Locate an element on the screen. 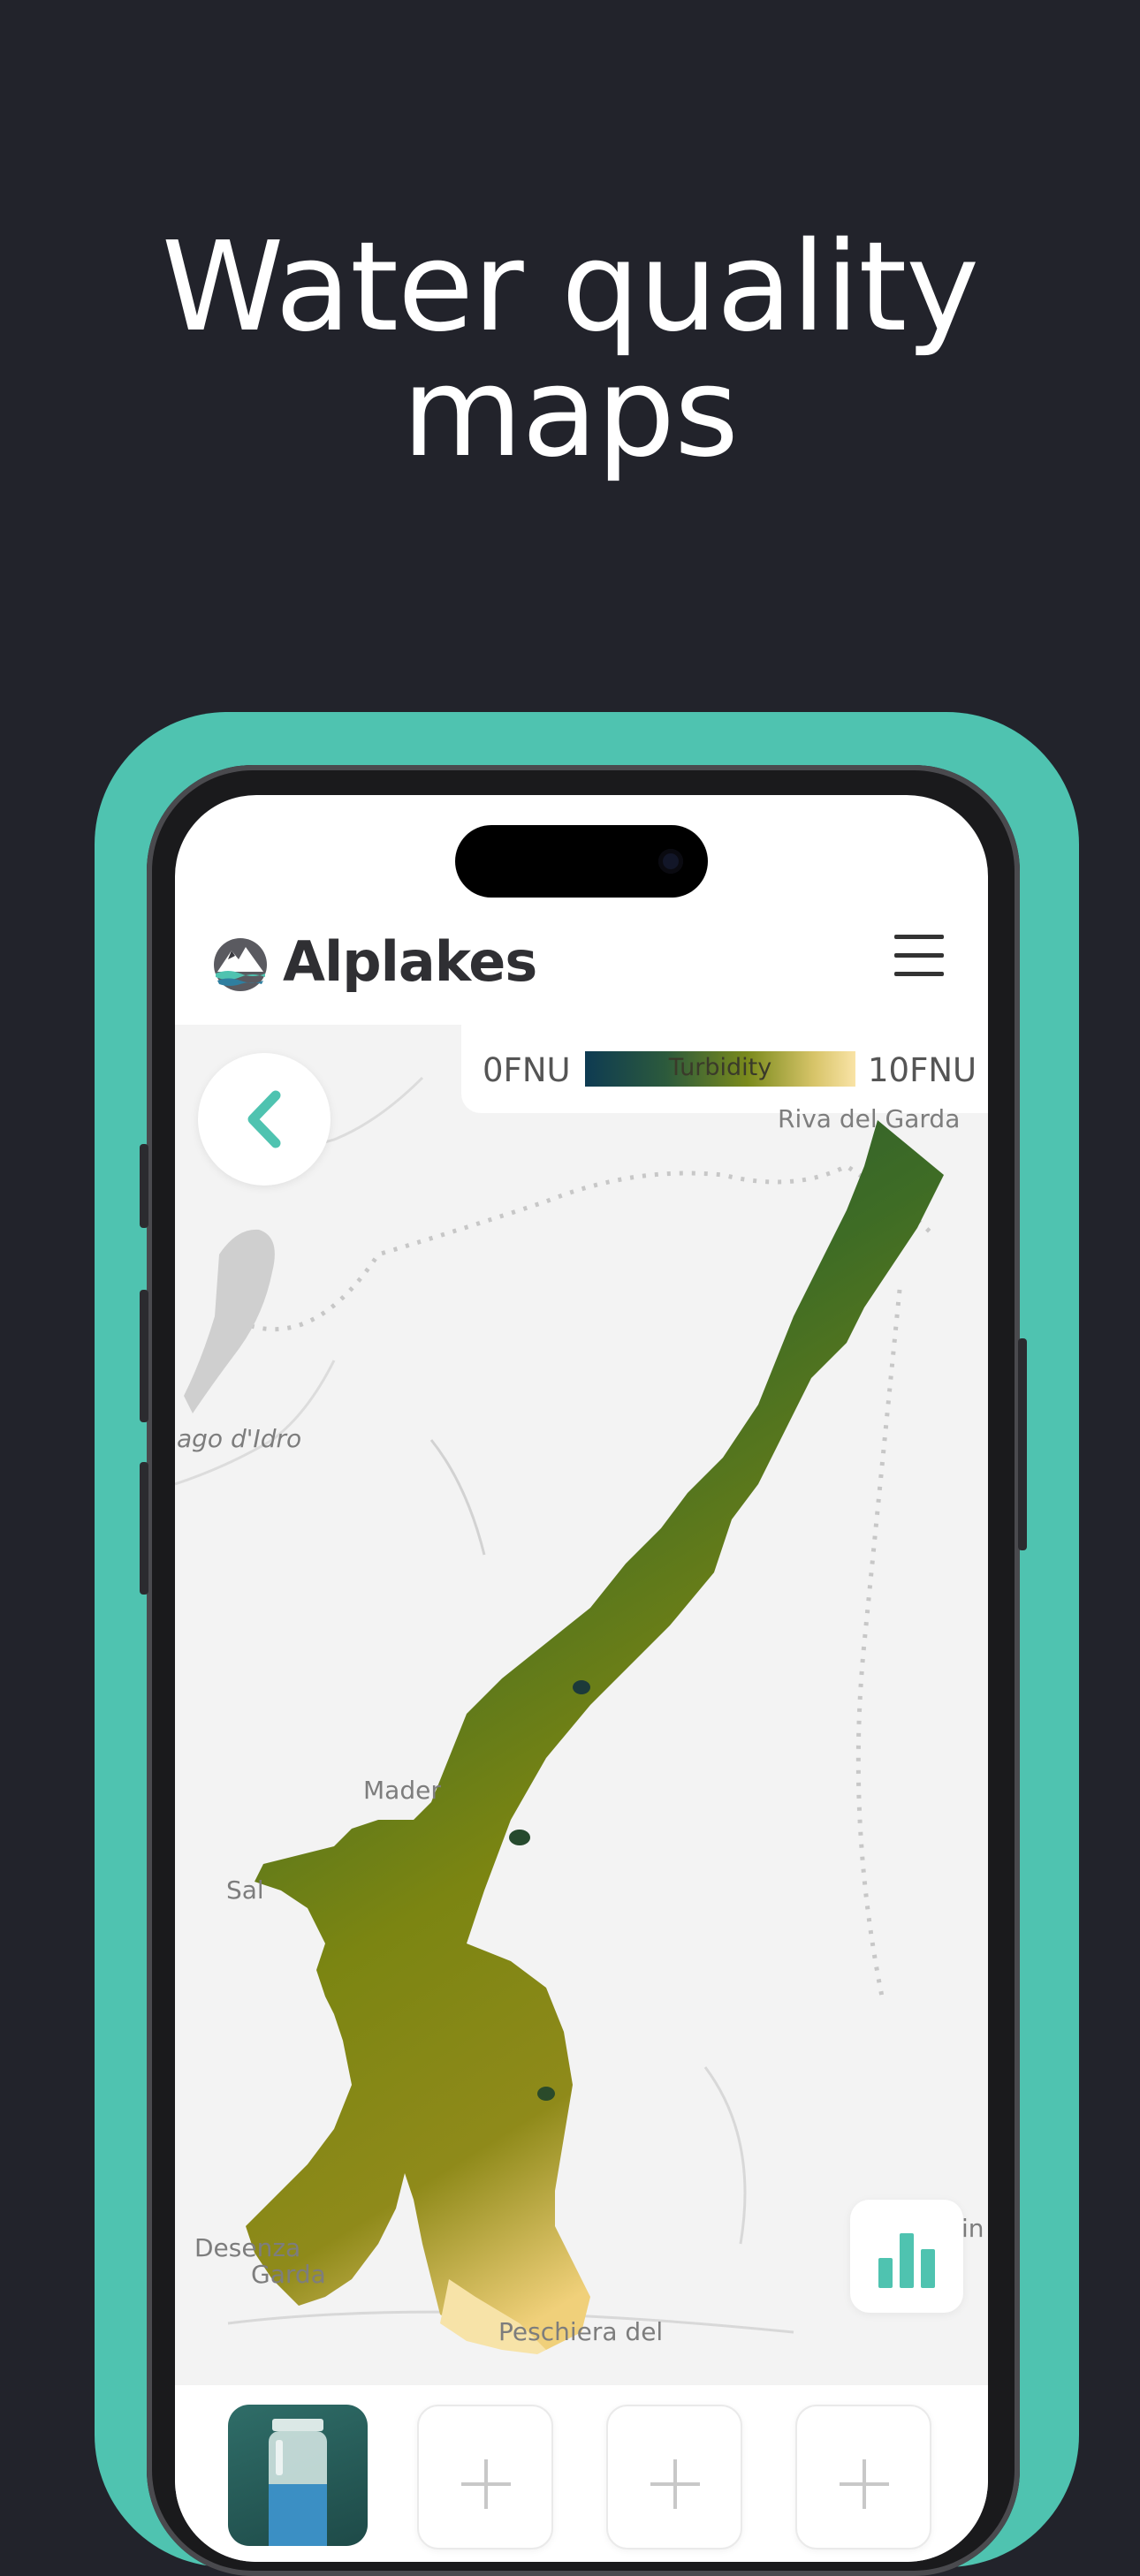 This screenshot has height=2576, width=1140. headline-line-2: maps is located at coordinates (570, 413).